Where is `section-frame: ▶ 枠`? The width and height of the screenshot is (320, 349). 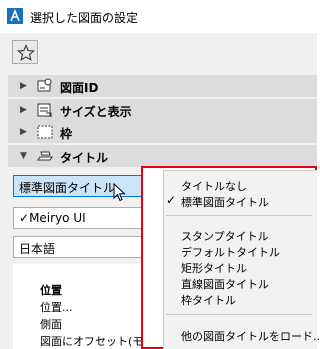 section-frame: ▶ 枠 is located at coordinates (162, 132).